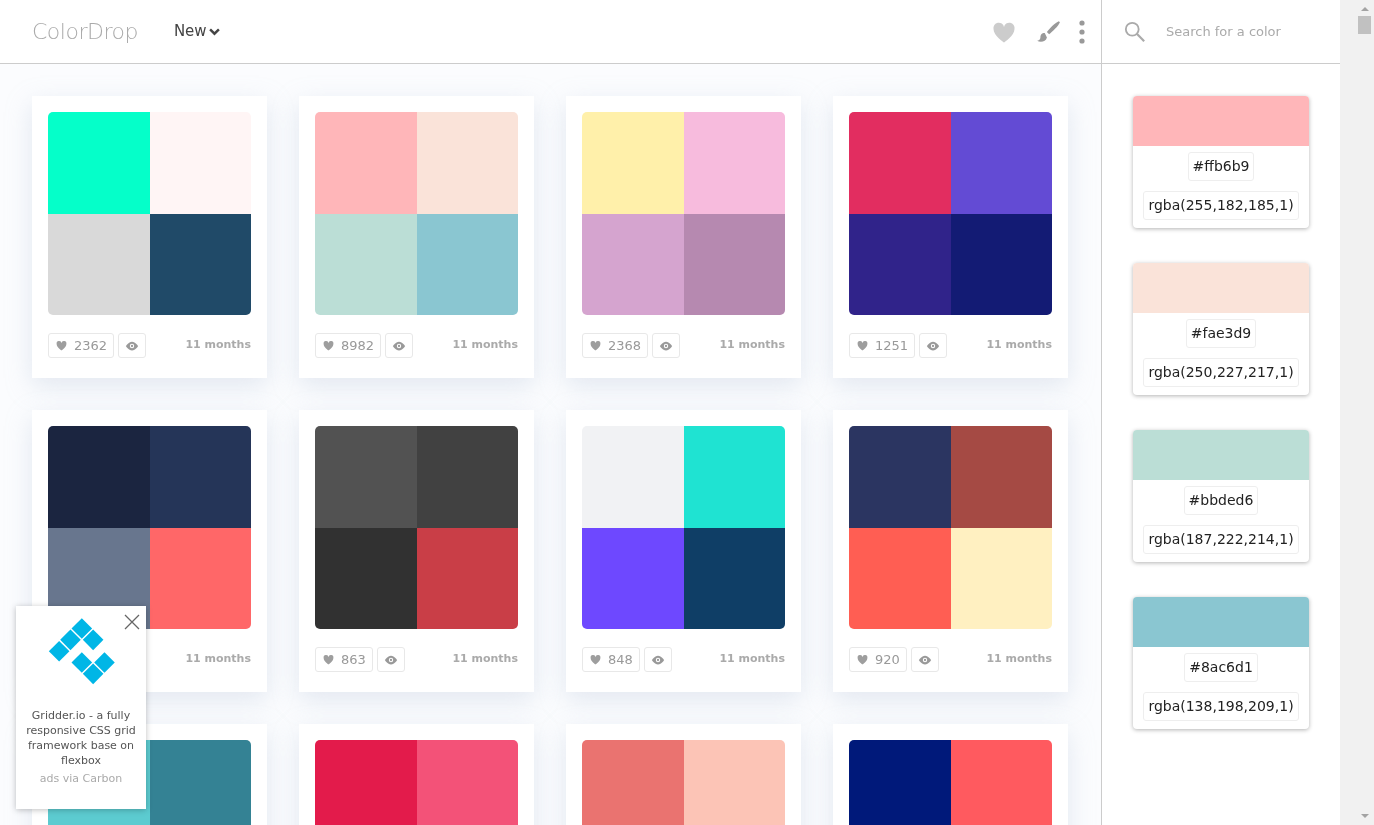 This screenshot has width=1374, height=825. What do you see at coordinates (214, 31) in the screenshot?
I see `chevron-down-icon` at bounding box center [214, 31].